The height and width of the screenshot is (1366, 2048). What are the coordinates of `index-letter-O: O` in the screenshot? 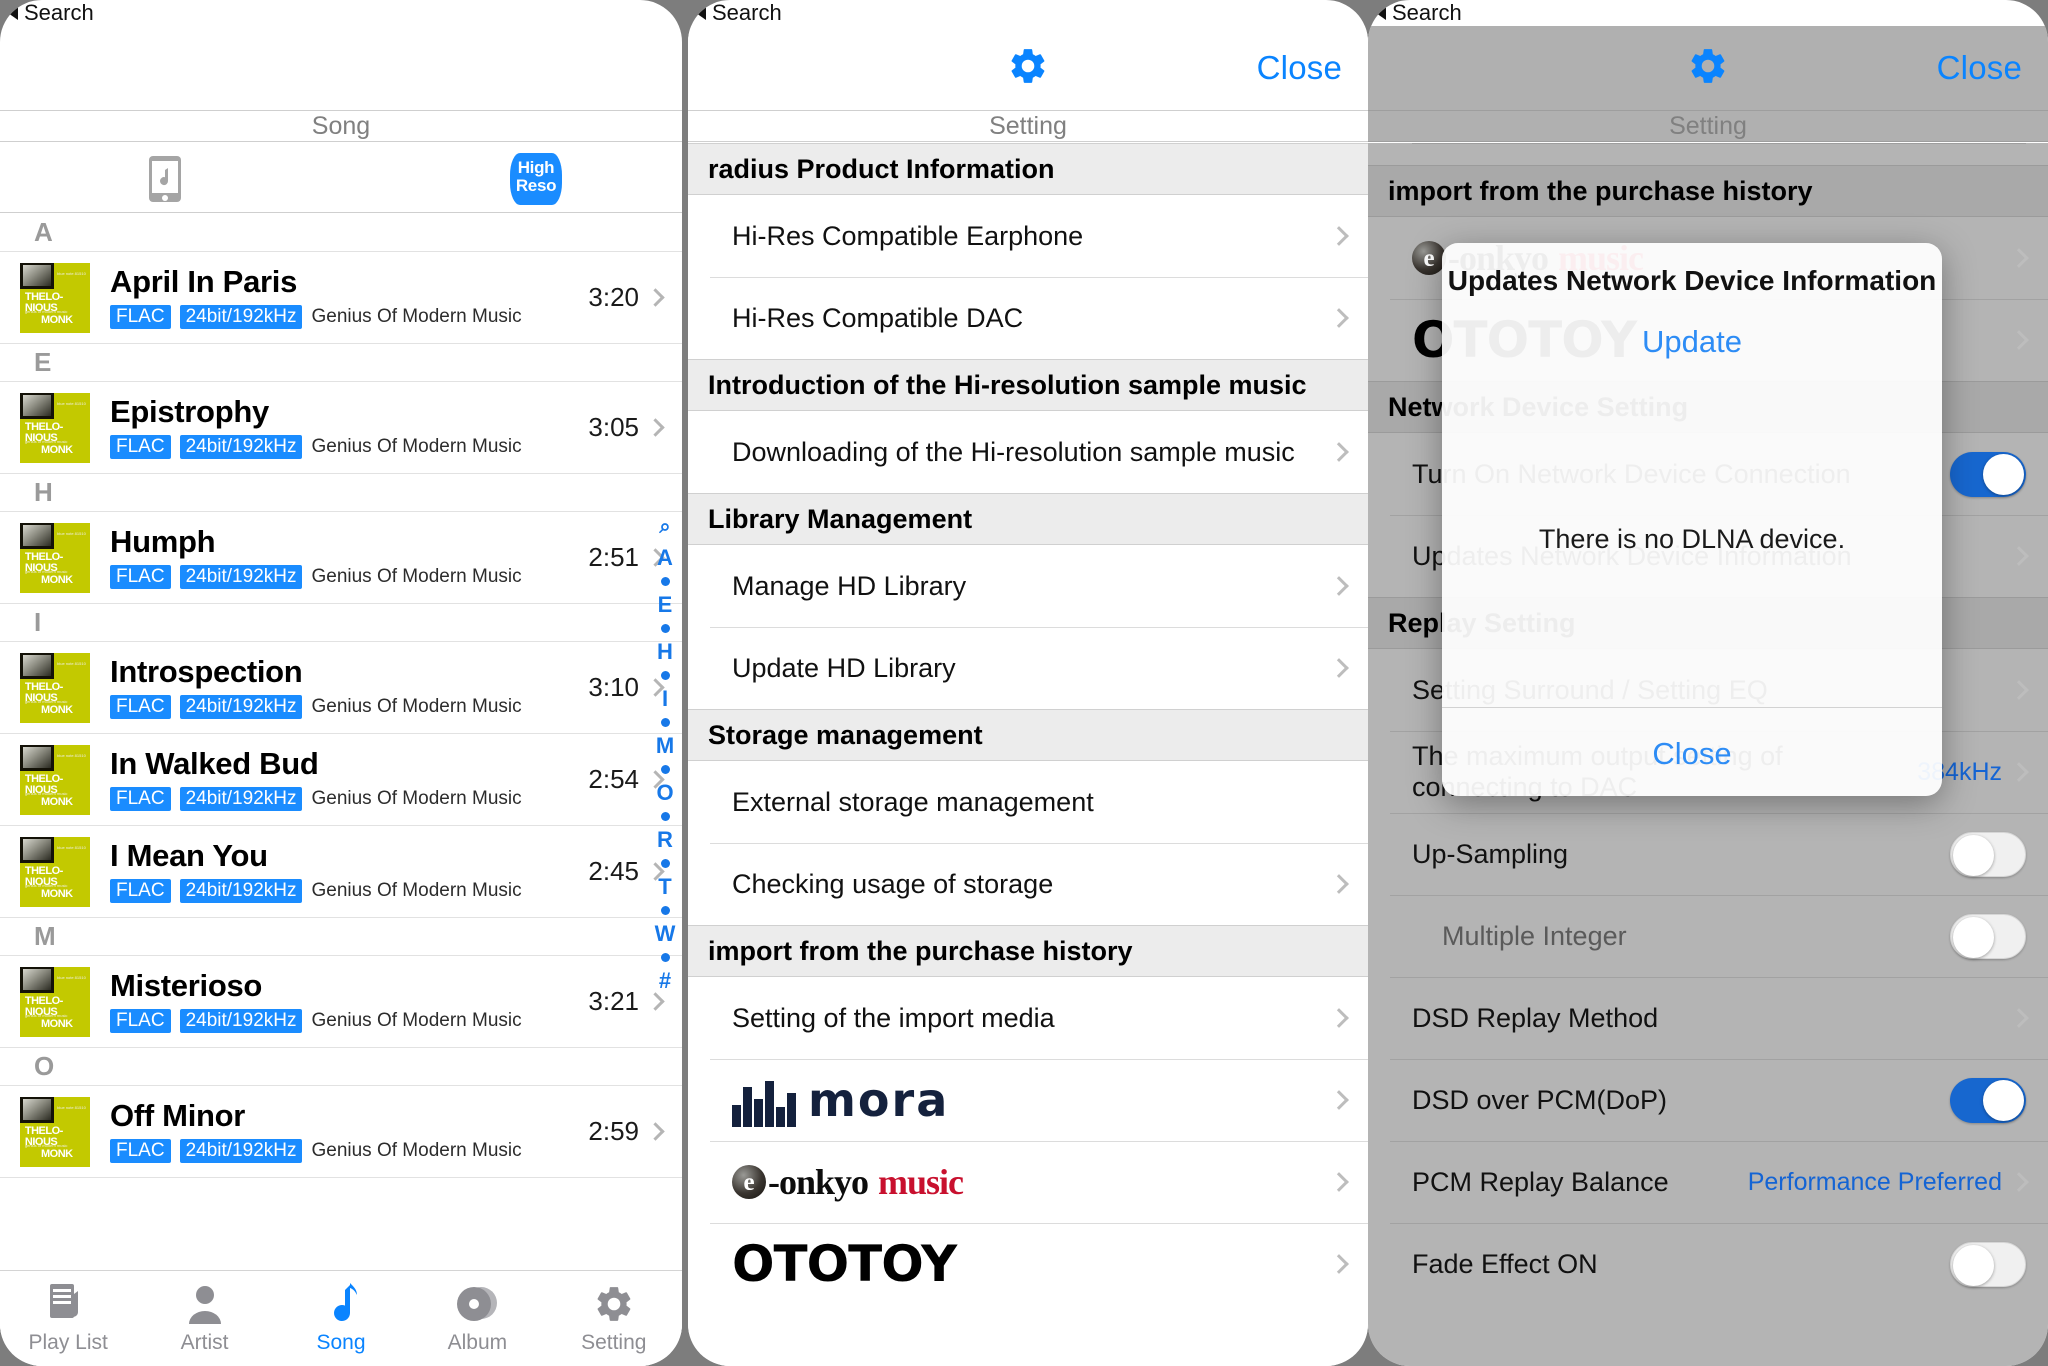 It's located at (664, 793).